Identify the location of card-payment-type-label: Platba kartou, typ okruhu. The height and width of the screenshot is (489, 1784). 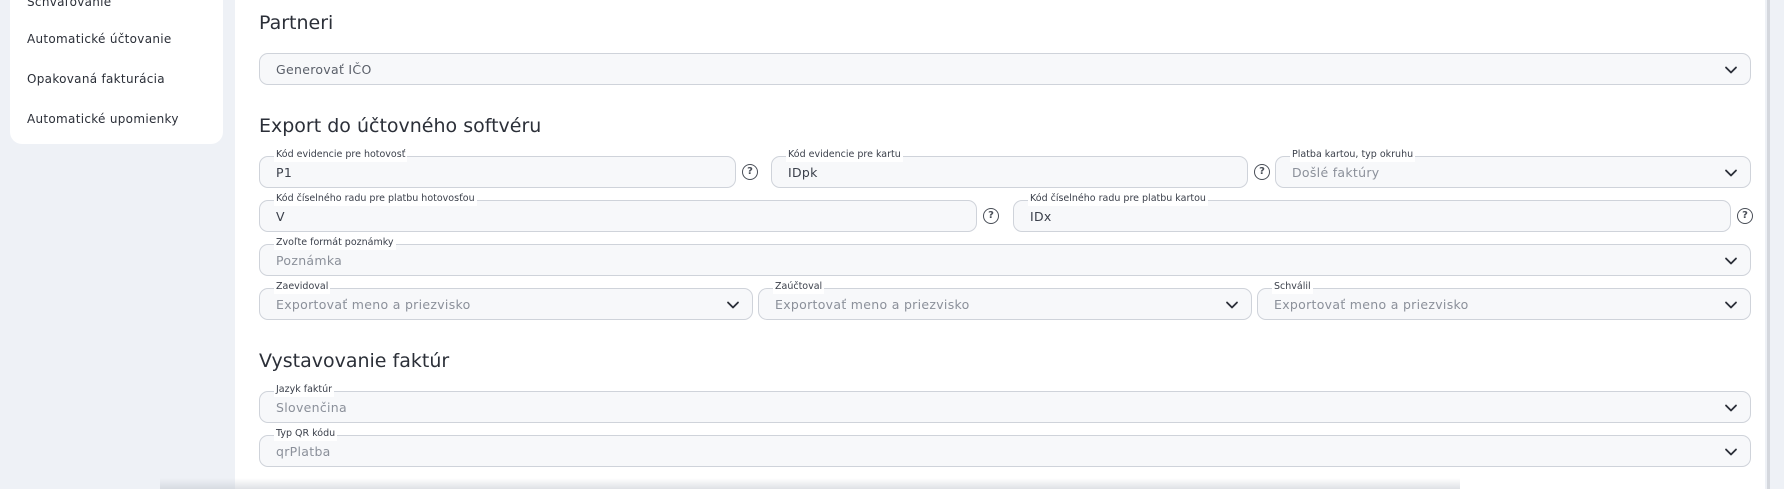
(1353, 155).